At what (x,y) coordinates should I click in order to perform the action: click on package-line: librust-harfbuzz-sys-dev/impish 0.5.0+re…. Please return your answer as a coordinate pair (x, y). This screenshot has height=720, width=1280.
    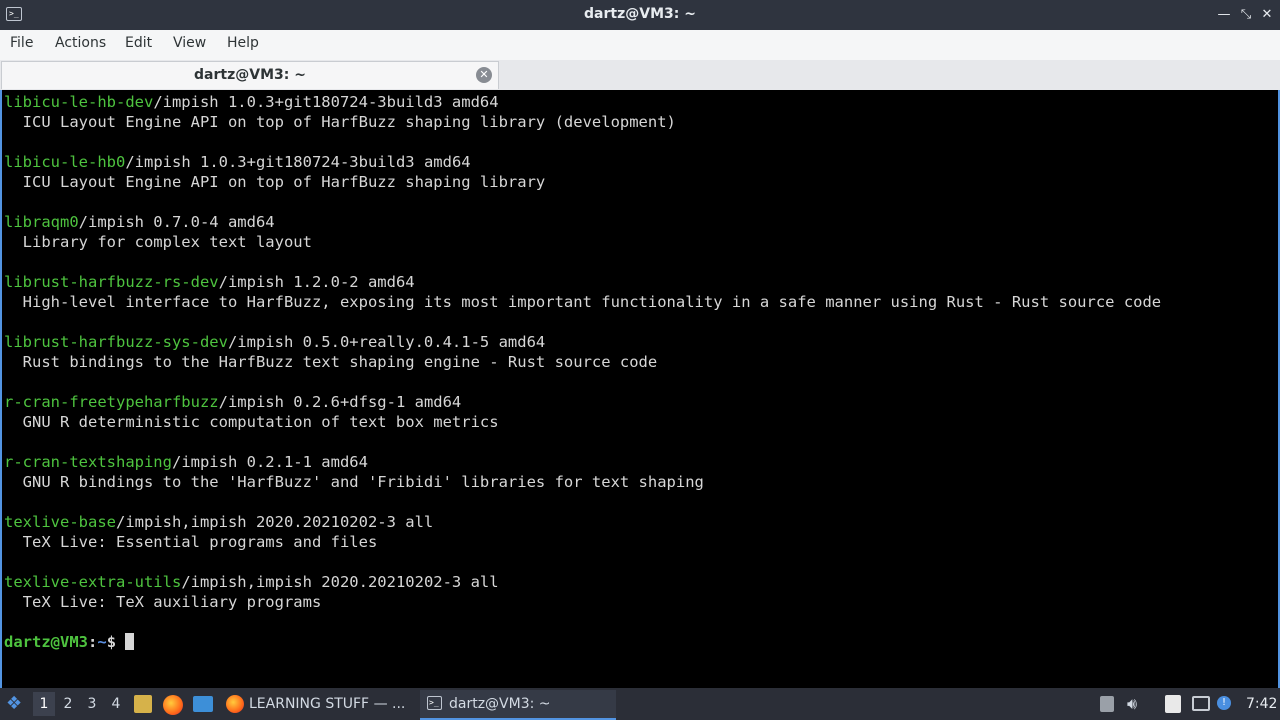
    Looking at the image, I should click on (582, 342).